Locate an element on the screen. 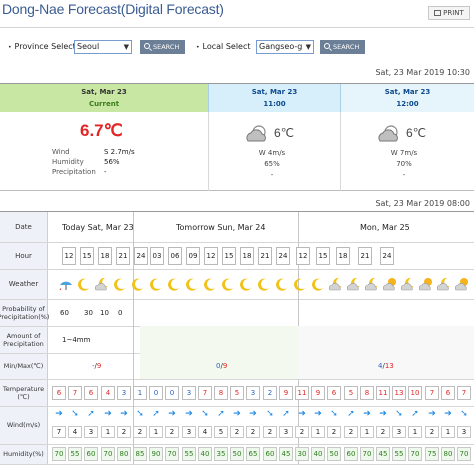  current-col-header: Sat, Mar 23 Current is located at coordinates (104, 98).